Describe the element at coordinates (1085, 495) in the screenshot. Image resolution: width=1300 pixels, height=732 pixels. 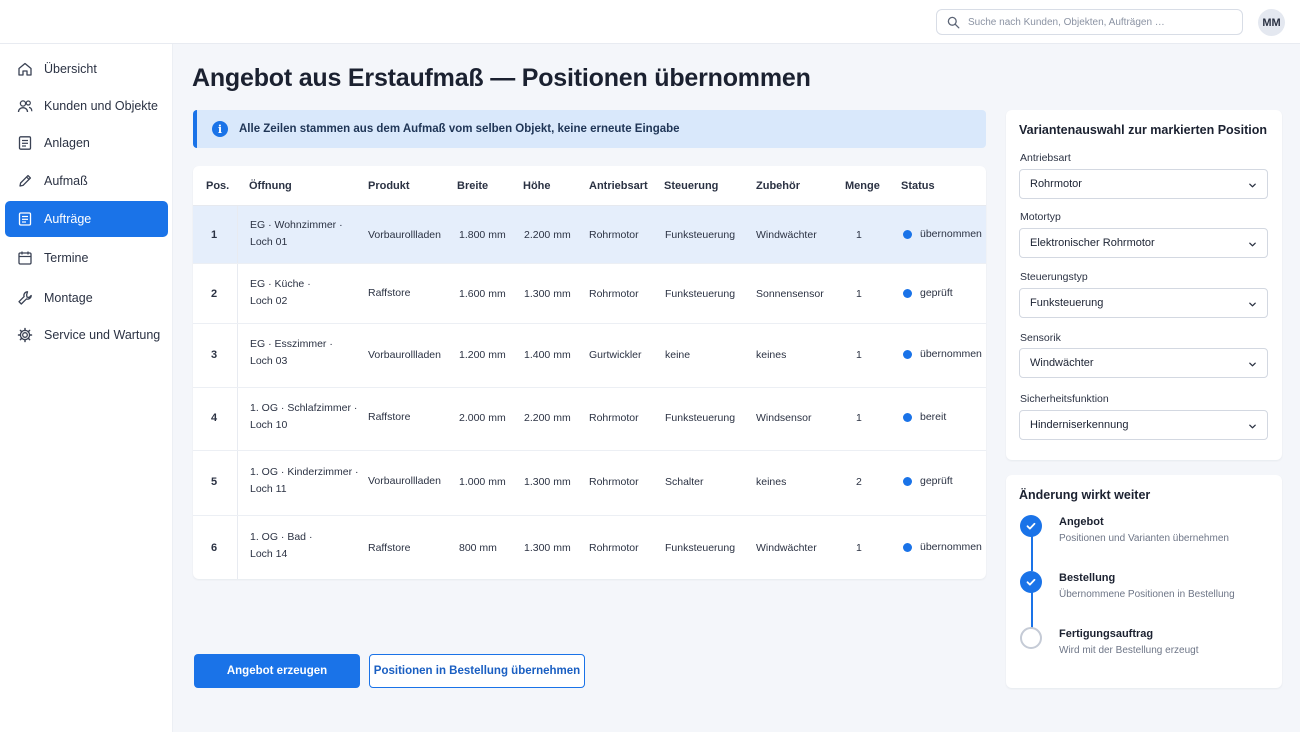
I see `impact-panel-title: Änderung wirkt weiter` at that location.